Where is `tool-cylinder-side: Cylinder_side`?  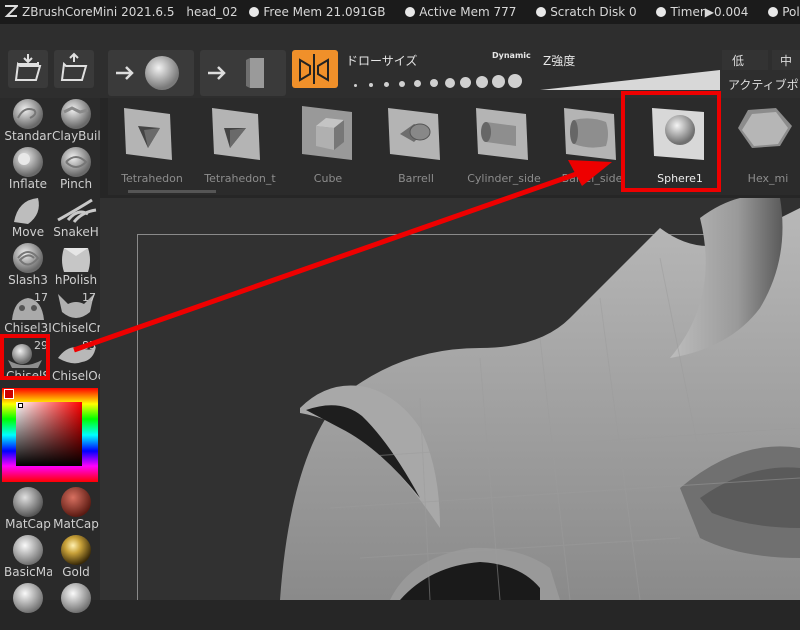 tool-cylinder-side: Cylinder_side is located at coordinates (504, 144).